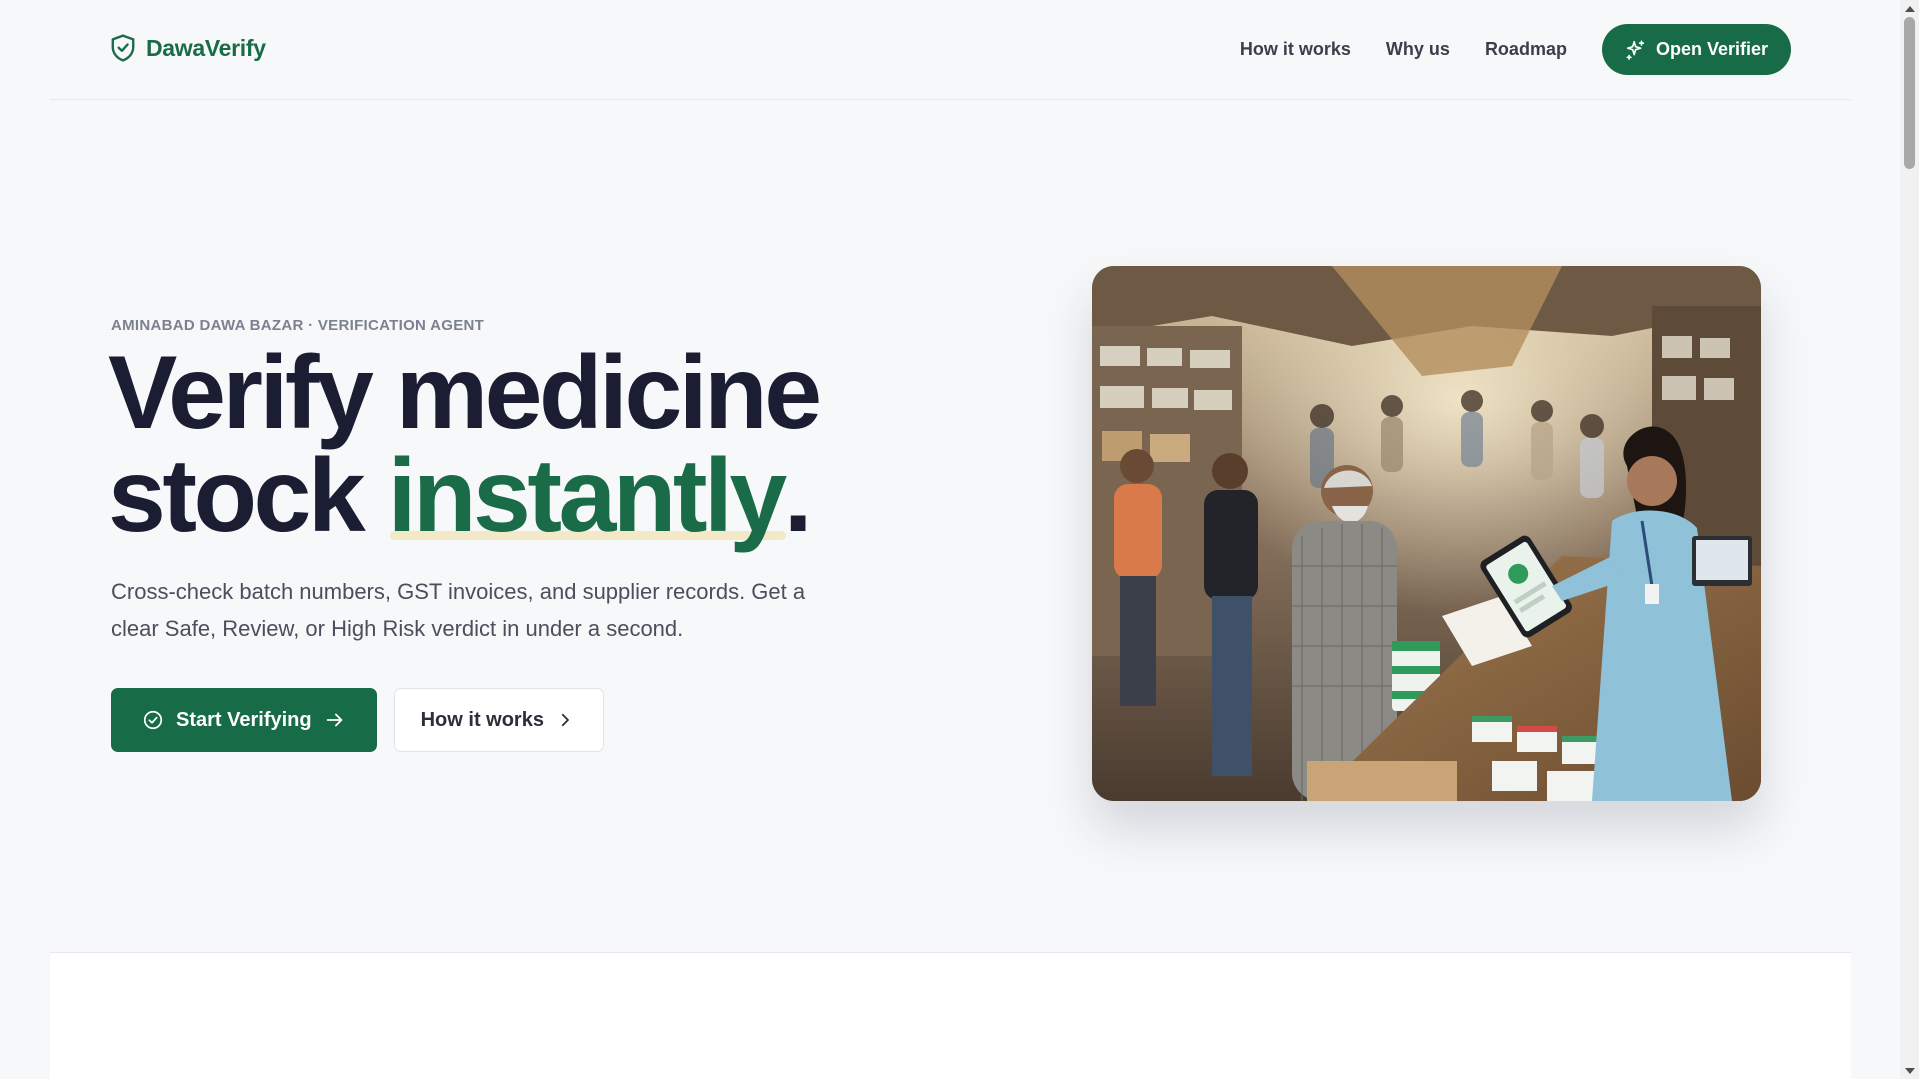  What do you see at coordinates (123, 48) in the screenshot?
I see `shield-check-icon` at bounding box center [123, 48].